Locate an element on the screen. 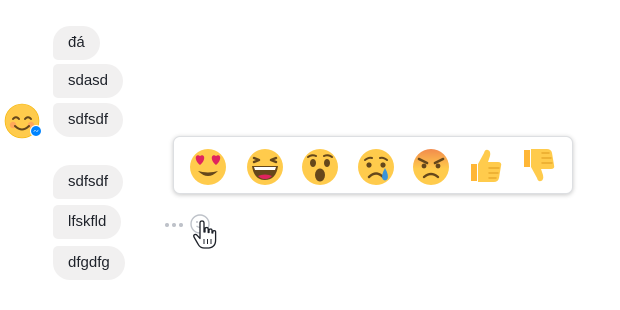  reaction-picker is located at coordinates (373, 165).